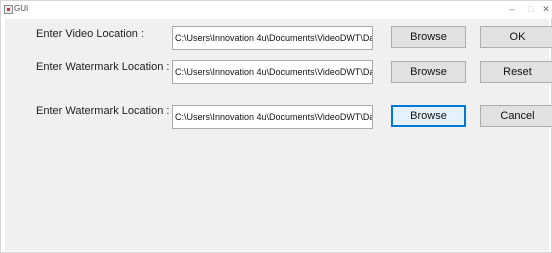 This screenshot has height=253, width=552. I want to click on cancel-button: Cancel, so click(516, 116).